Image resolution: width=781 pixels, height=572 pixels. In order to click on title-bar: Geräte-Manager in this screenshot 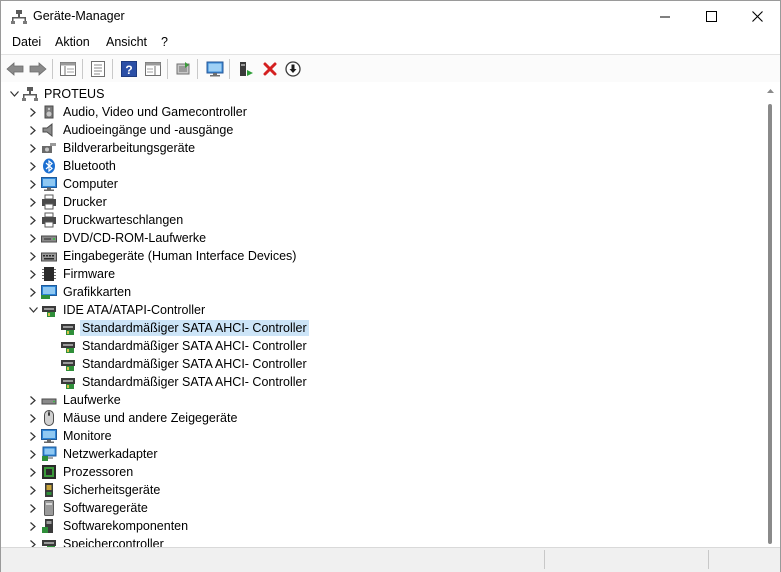, I will do `click(390, 16)`.